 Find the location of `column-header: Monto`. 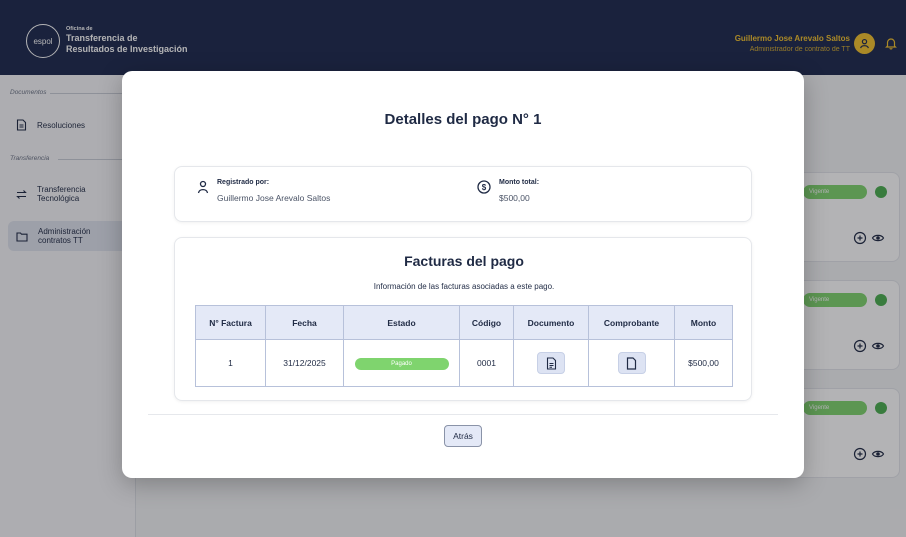

column-header: Monto is located at coordinates (703, 322).